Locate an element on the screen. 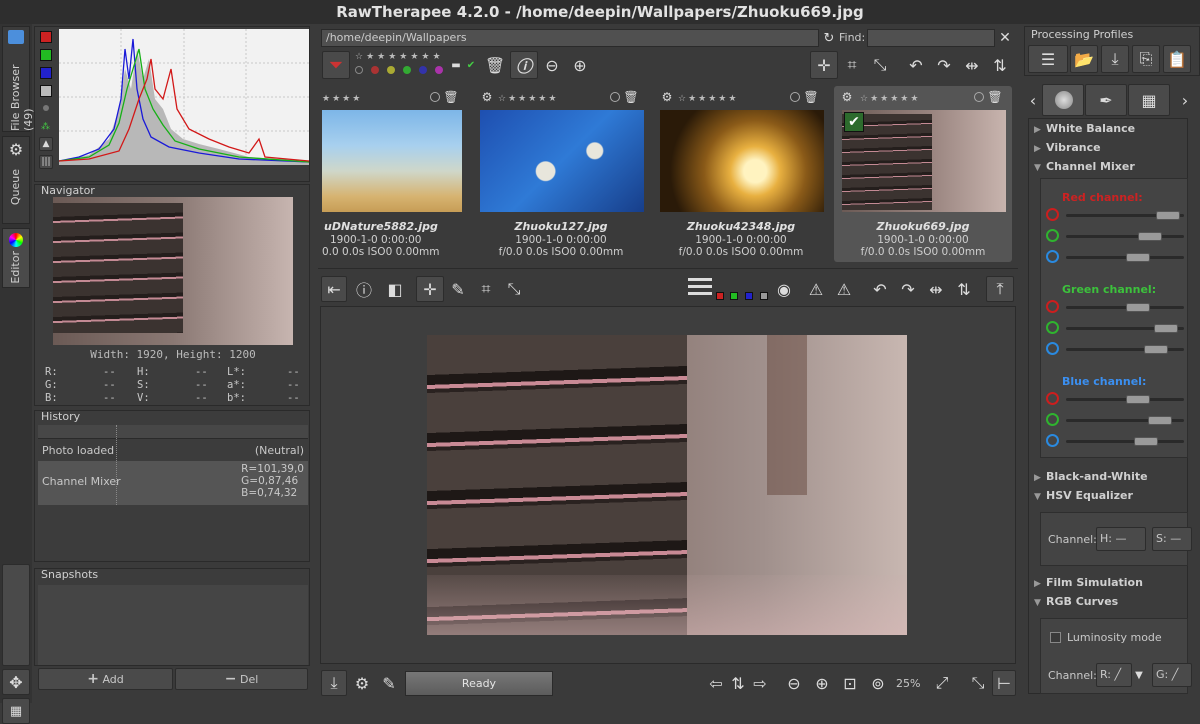  tab-color: ▦ is located at coordinates (1149, 100).